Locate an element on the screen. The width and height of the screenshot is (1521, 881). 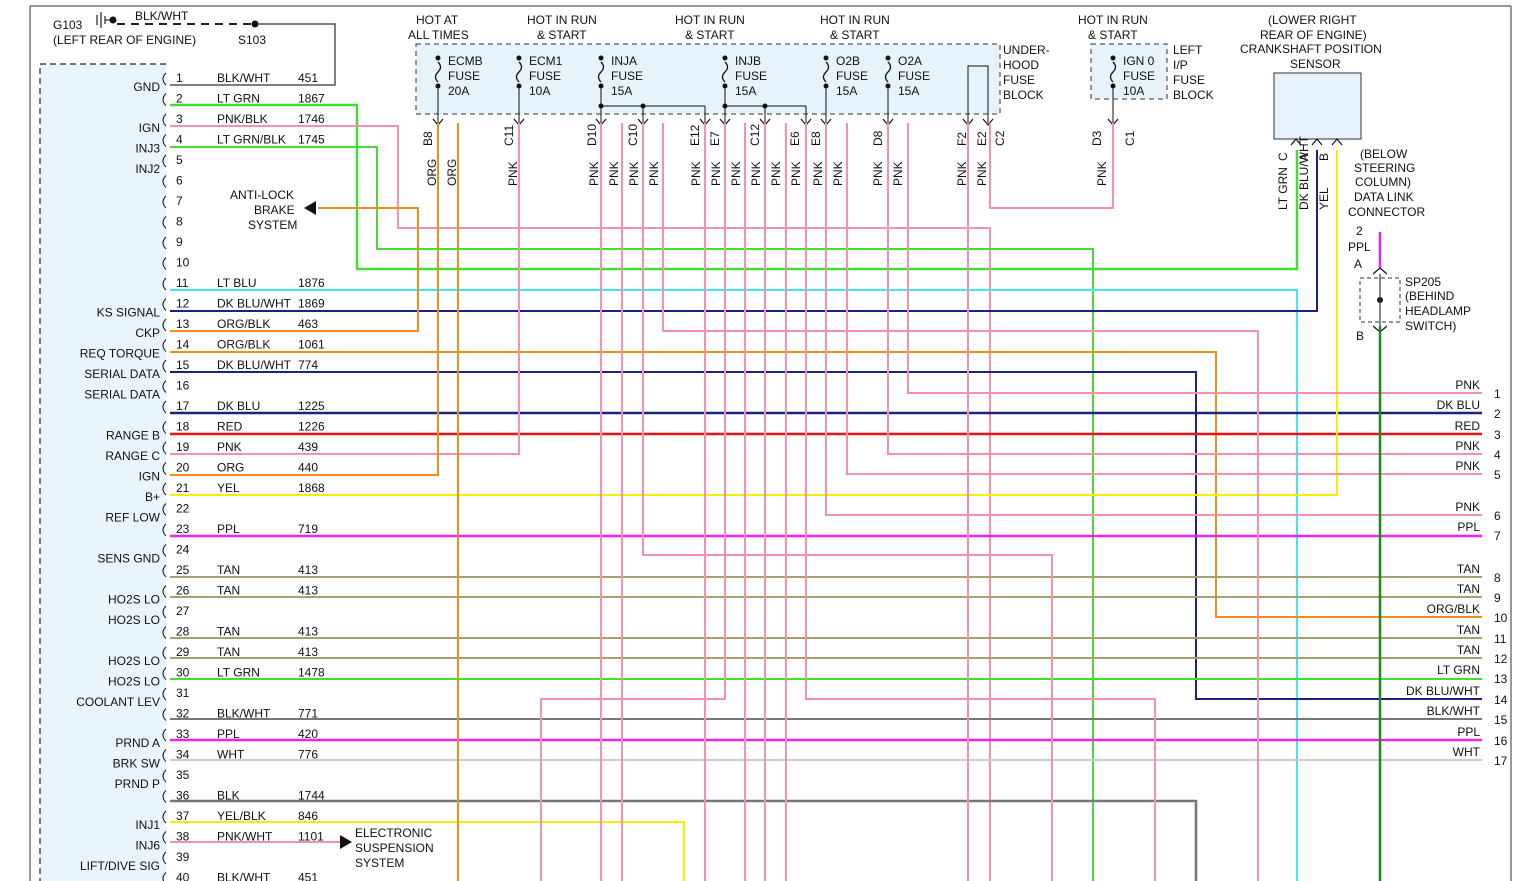
right-wire-number: 1 is located at coordinates (1497, 394).